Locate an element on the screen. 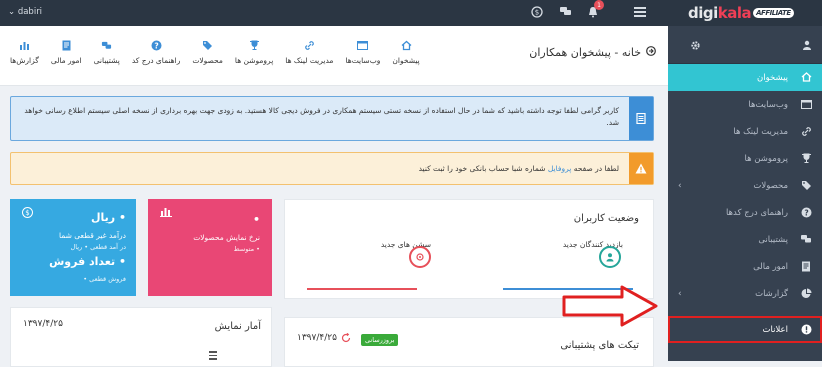 The height and width of the screenshot is (367, 822). sidebar-item-support: پشتیبانی is located at coordinates (745, 239).